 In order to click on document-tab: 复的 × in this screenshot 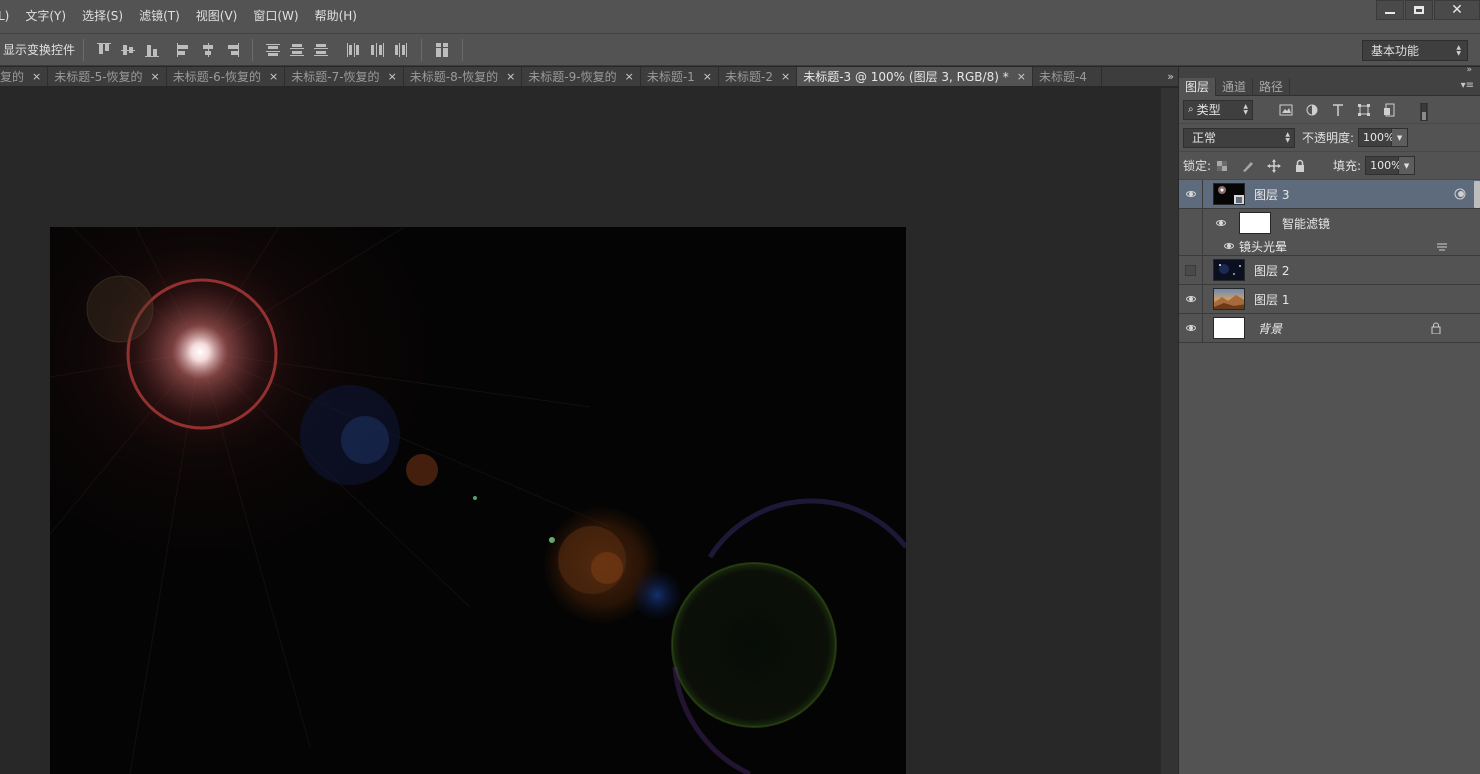, I will do `click(24, 76)`.